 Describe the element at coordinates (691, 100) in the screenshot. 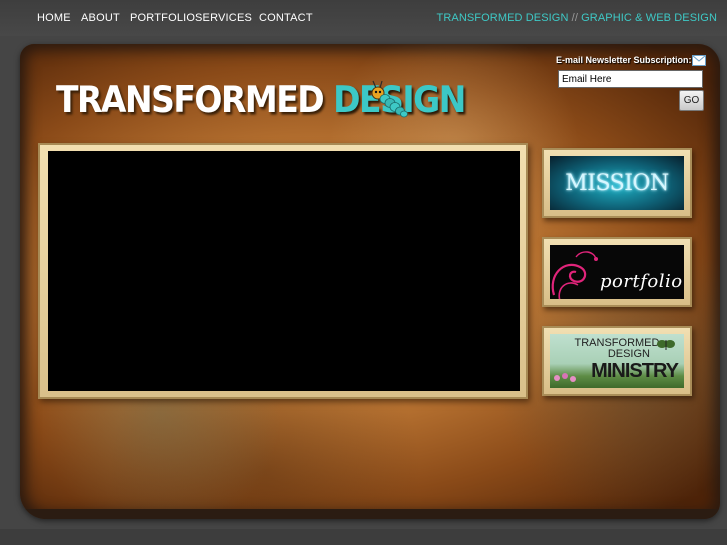

I see `newsletter-go-button: GO` at that location.